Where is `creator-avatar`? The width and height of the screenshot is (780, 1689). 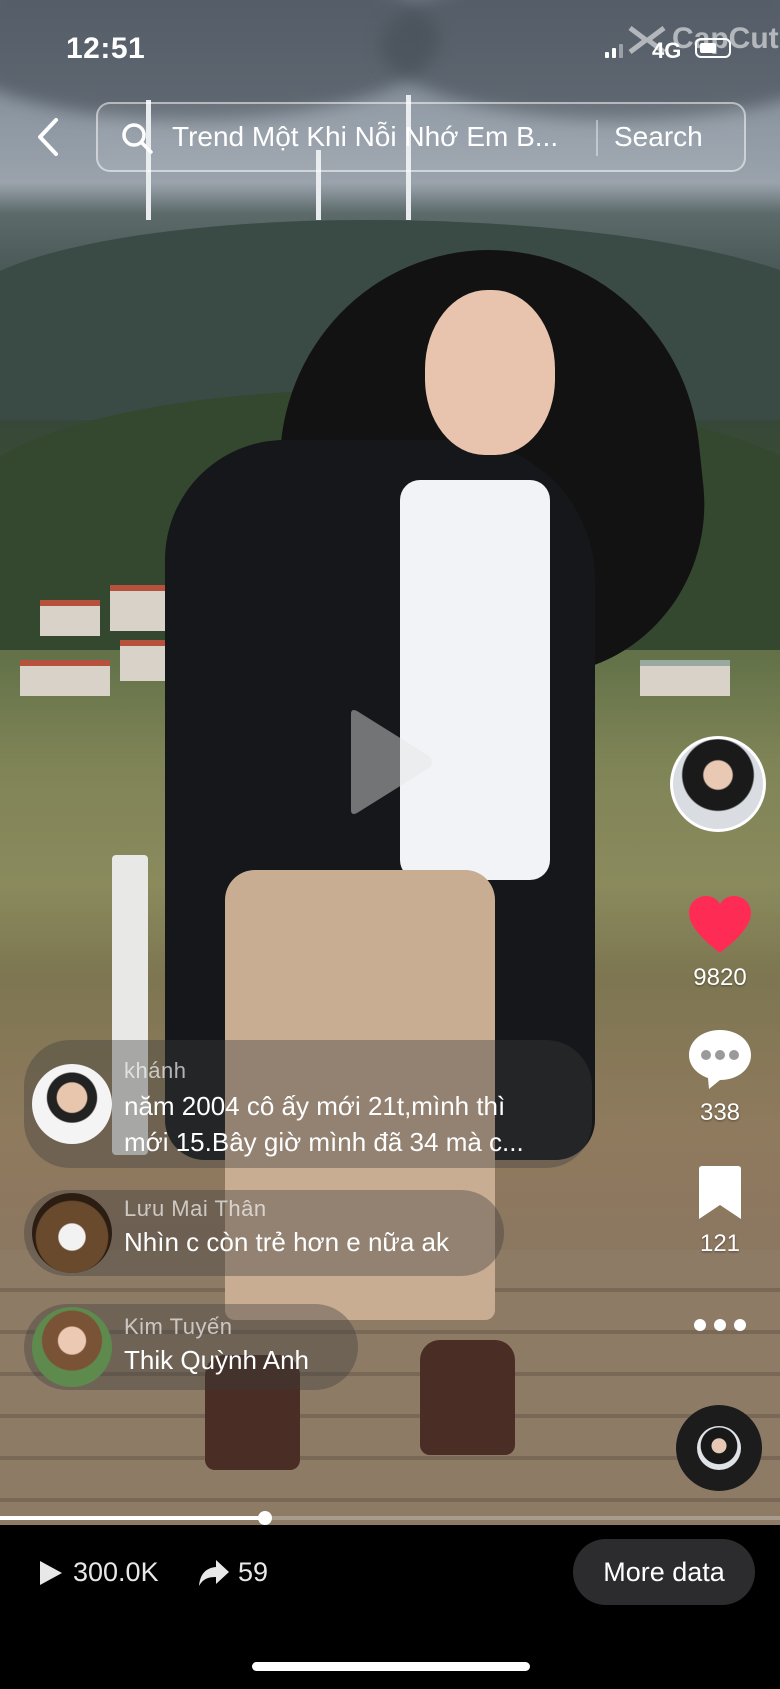
creator-avatar is located at coordinates (718, 784).